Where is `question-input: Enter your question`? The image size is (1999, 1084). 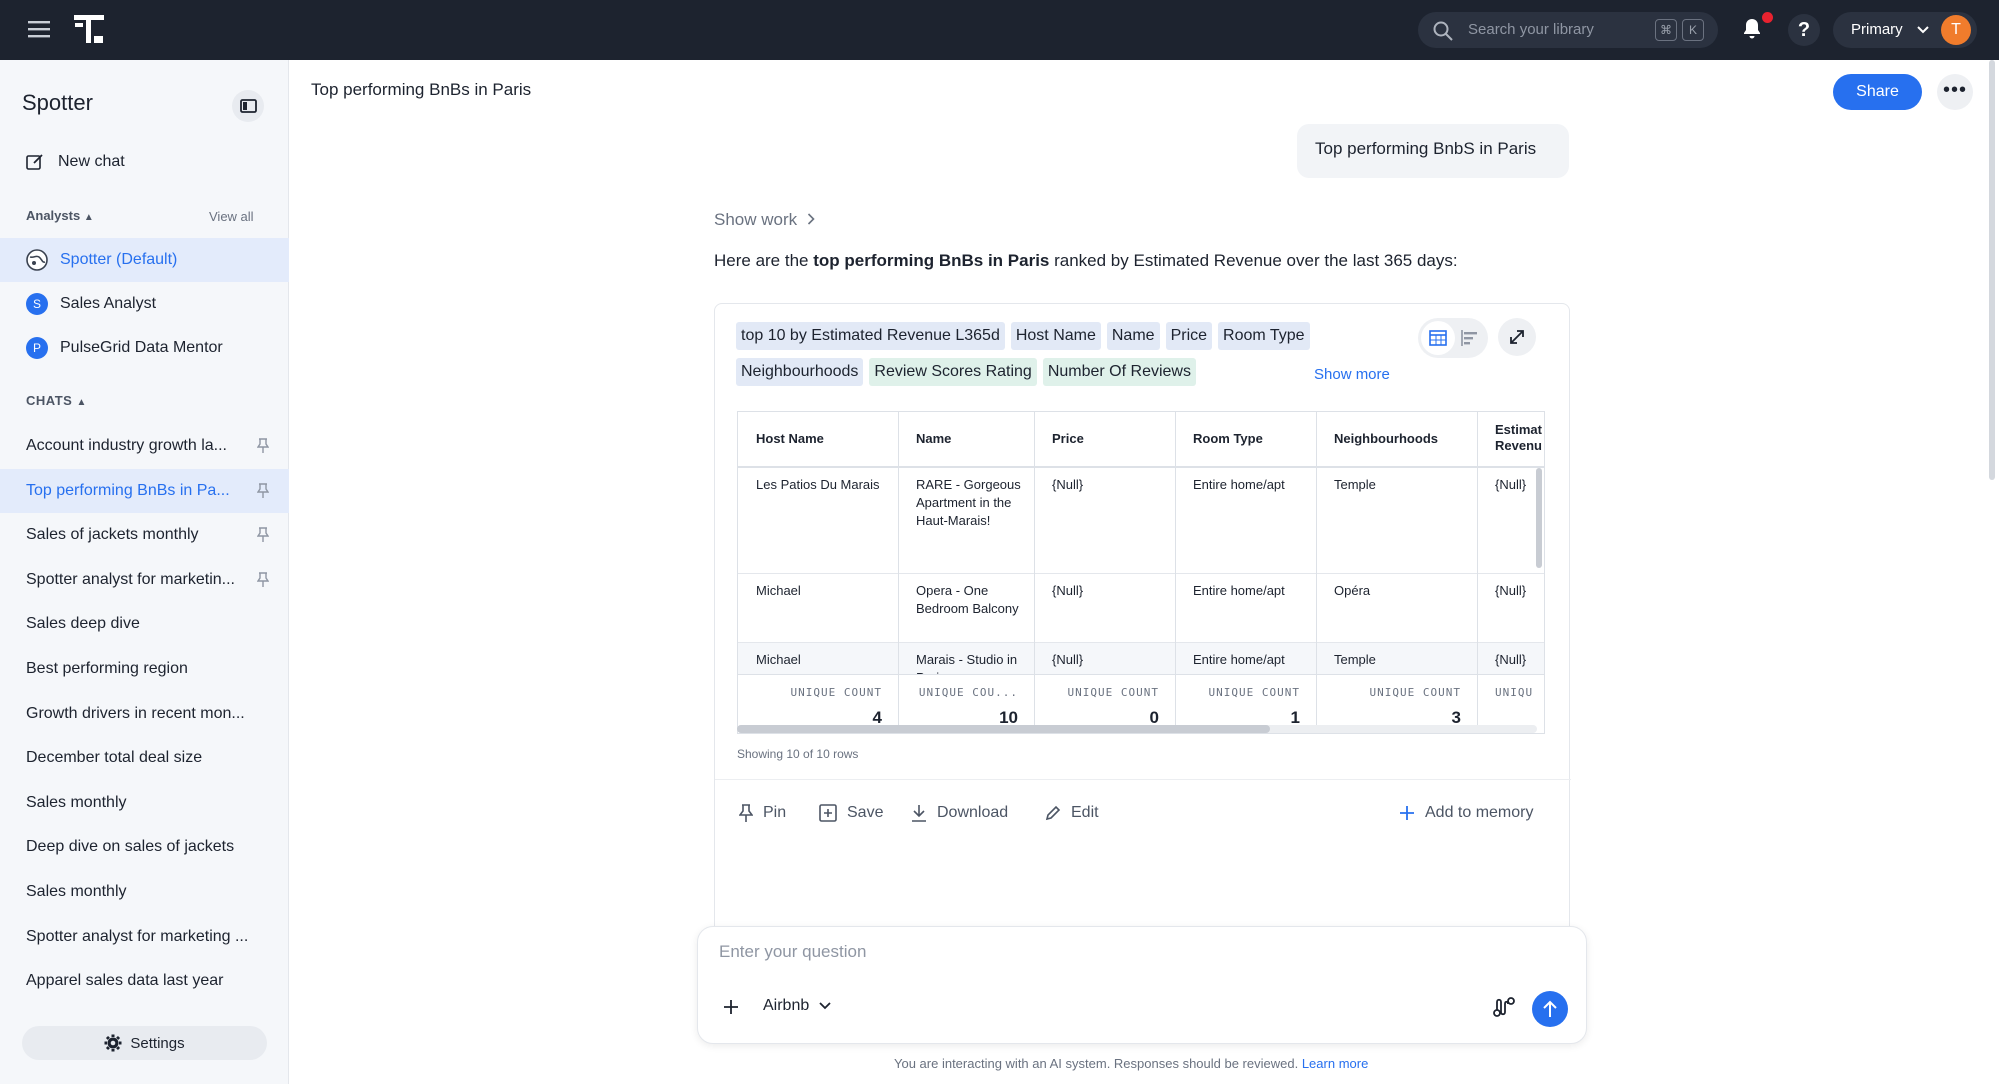
question-input: Enter your question is located at coordinates (792, 952).